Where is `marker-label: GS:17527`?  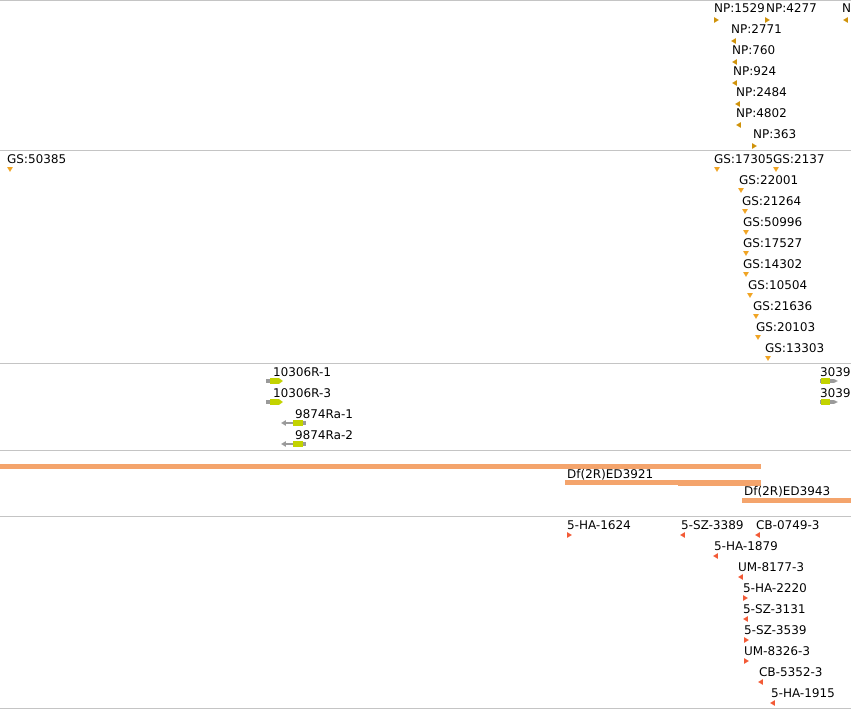 marker-label: GS:17527 is located at coordinates (772, 243).